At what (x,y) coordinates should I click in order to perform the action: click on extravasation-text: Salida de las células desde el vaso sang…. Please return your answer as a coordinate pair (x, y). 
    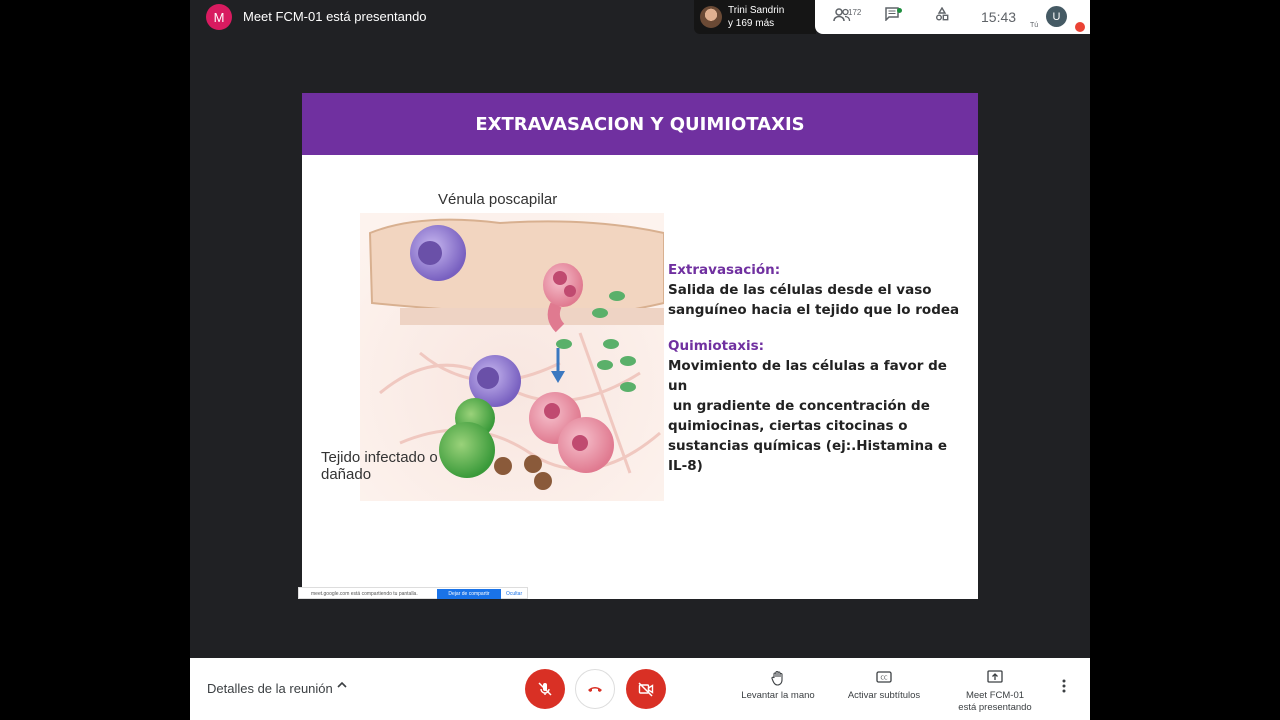
    Looking at the image, I should click on (814, 300).